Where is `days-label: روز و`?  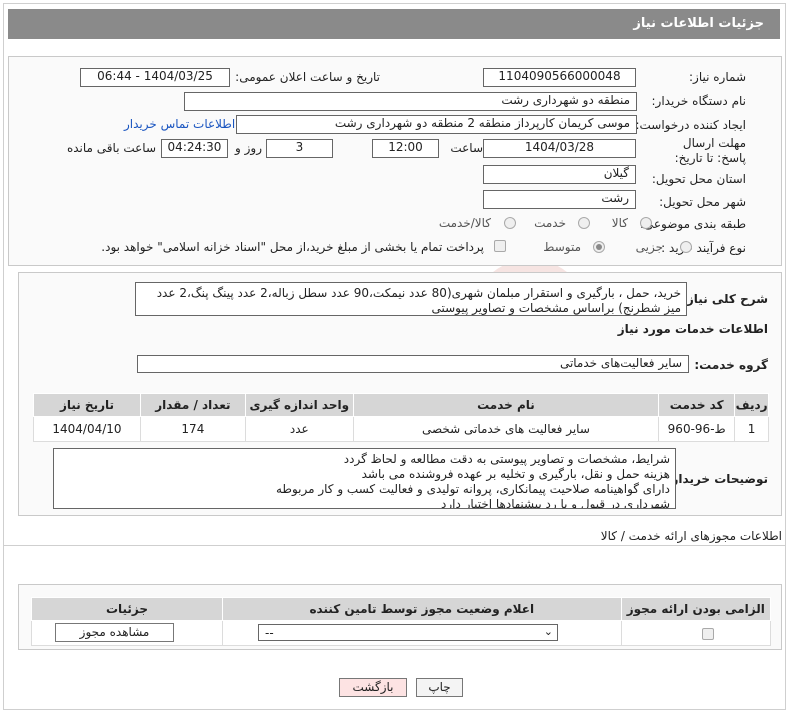 days-label: روز و is located at coordinates (248, 148).